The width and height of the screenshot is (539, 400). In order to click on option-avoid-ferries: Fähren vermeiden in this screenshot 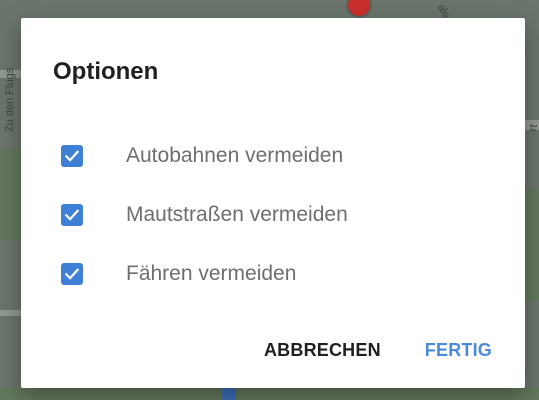, I will do `click(281, 273)`.